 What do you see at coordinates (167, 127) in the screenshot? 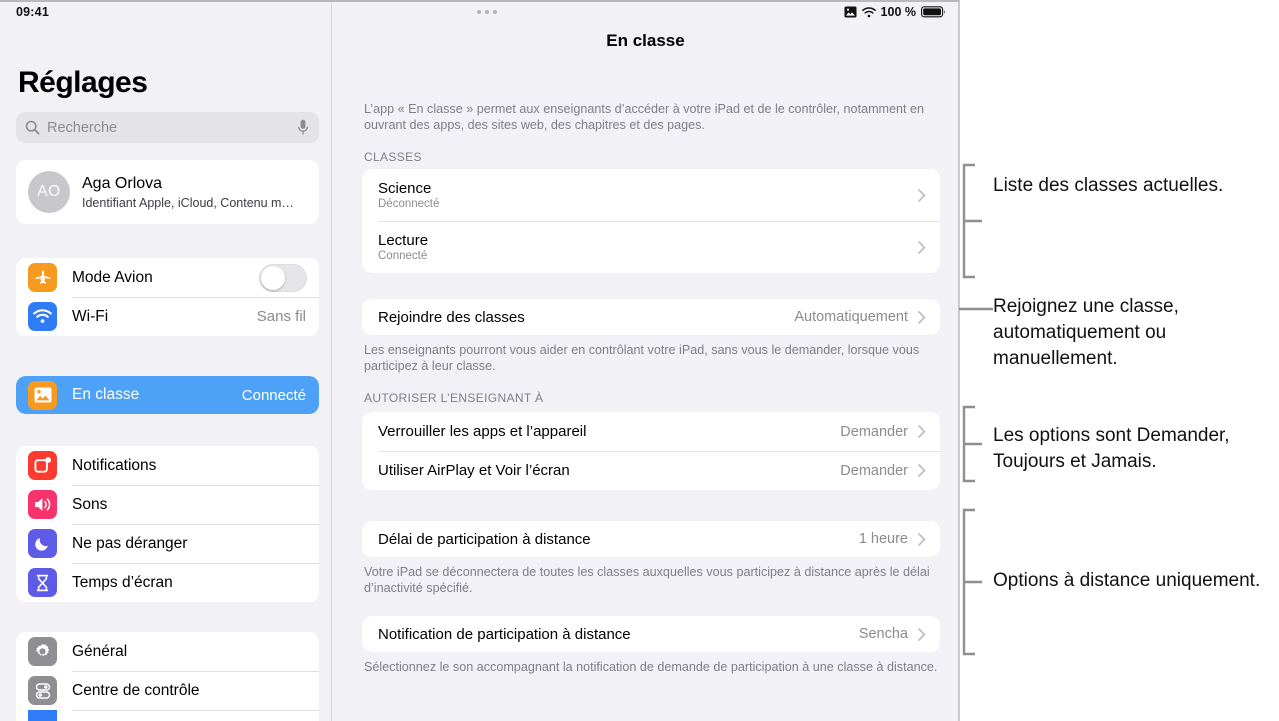
I see `search-input: Recherche` at bounding box center [167, 127].